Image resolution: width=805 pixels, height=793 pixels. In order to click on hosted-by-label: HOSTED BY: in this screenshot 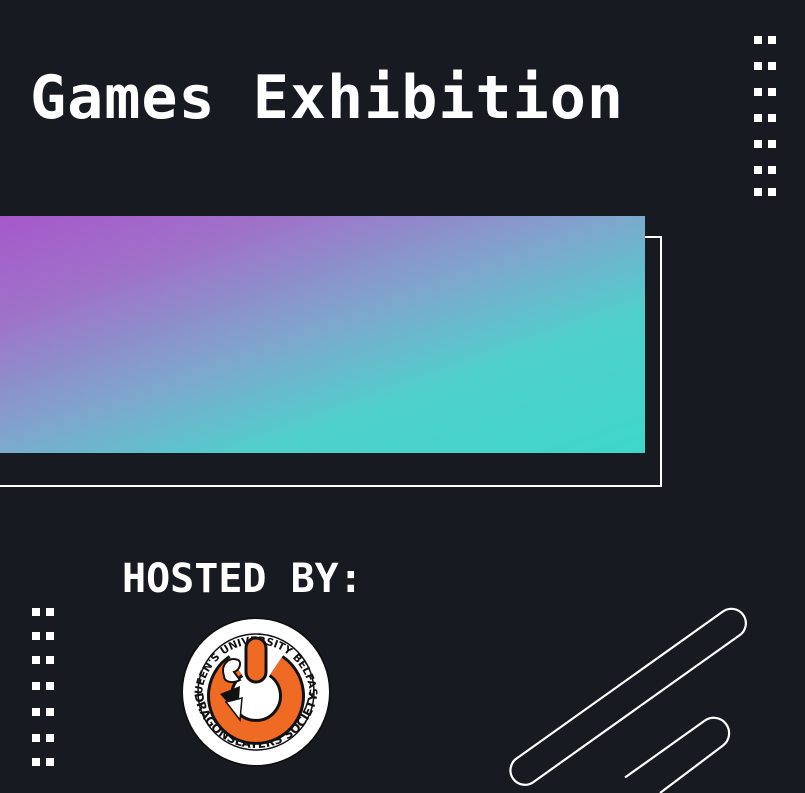, I will do `click(242, 579)`.